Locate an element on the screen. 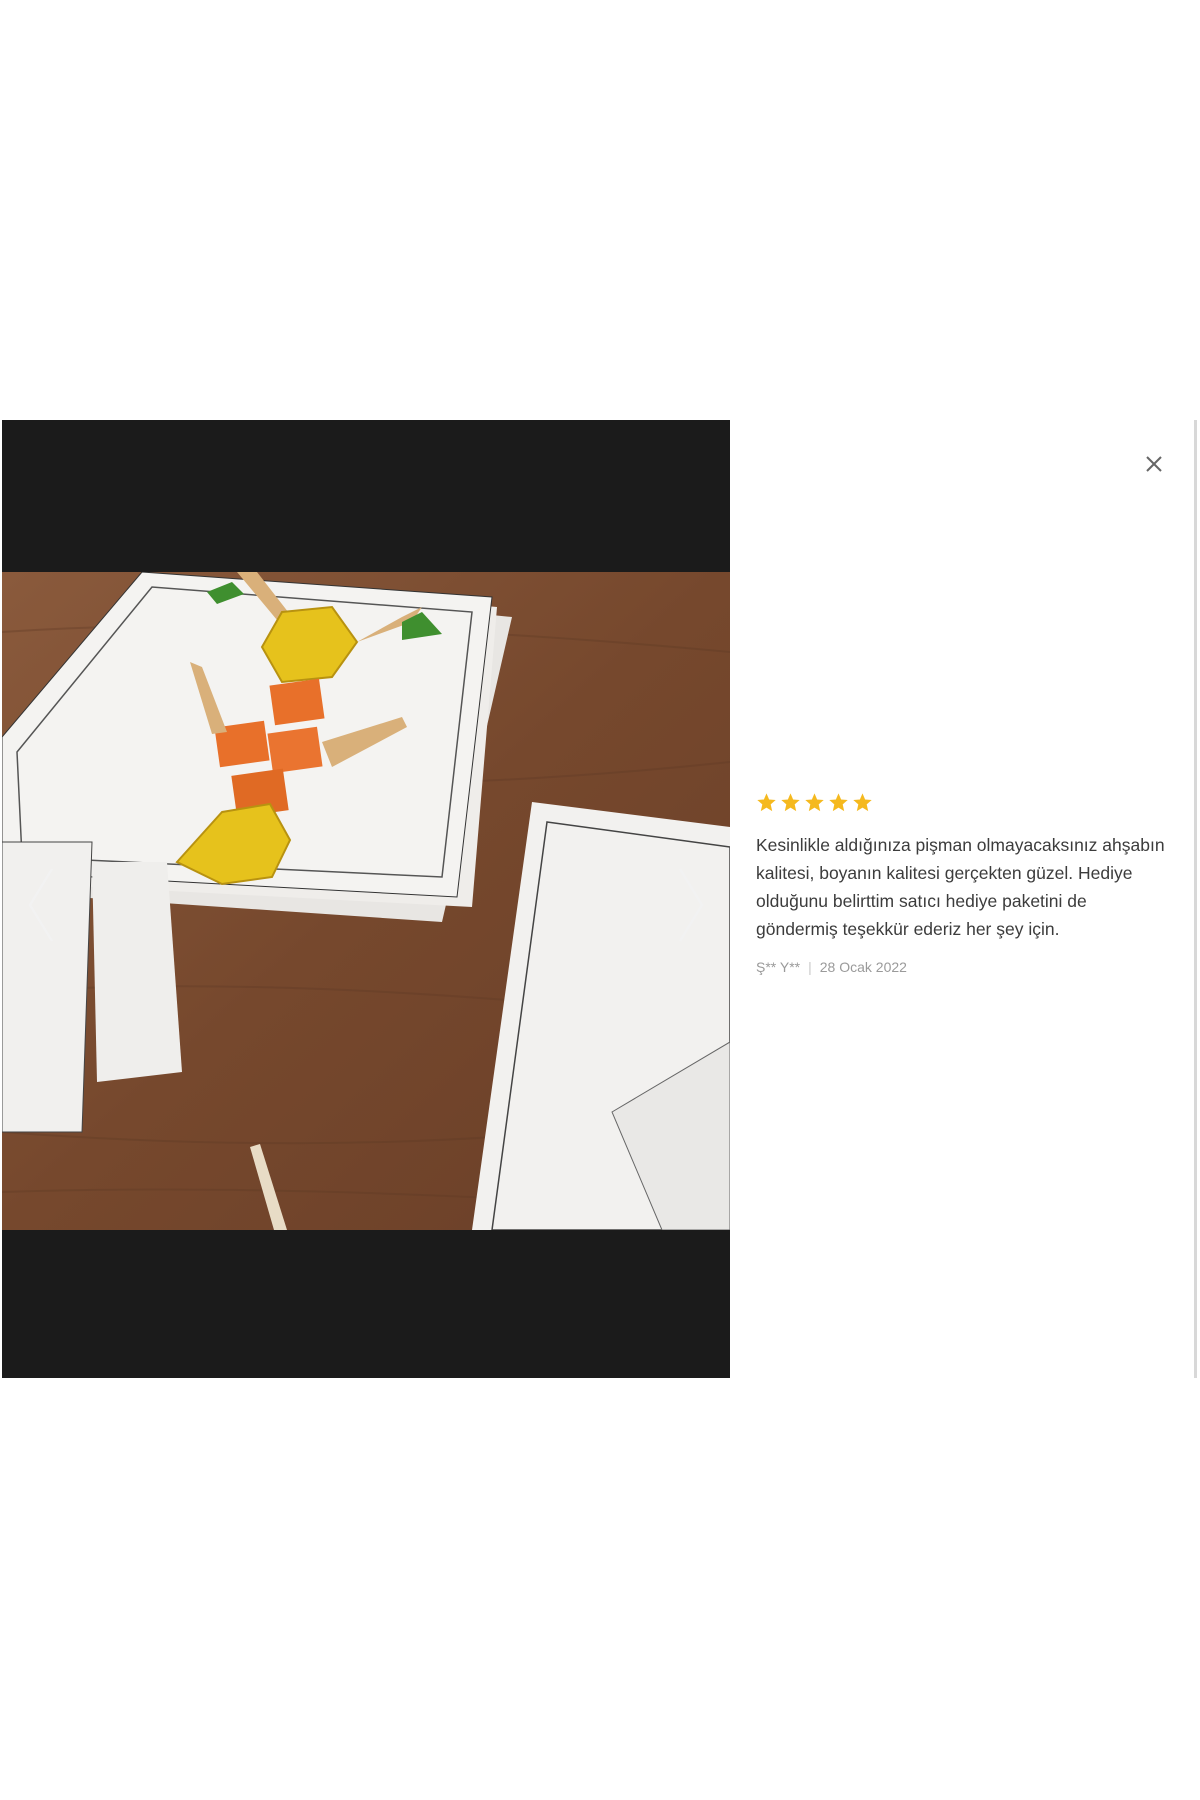  close-icon is located at coordinates (1154, 464).